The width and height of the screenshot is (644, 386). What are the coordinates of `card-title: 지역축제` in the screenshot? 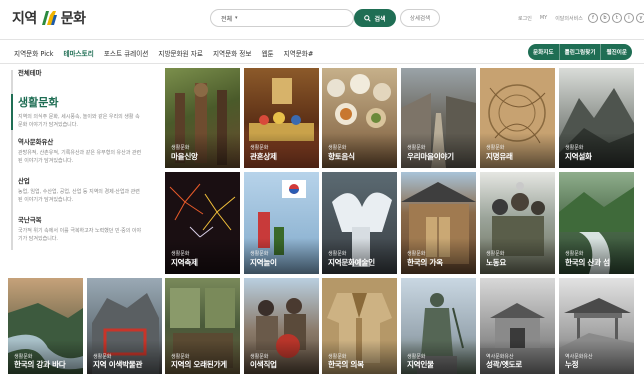 It's located at (184, 262).